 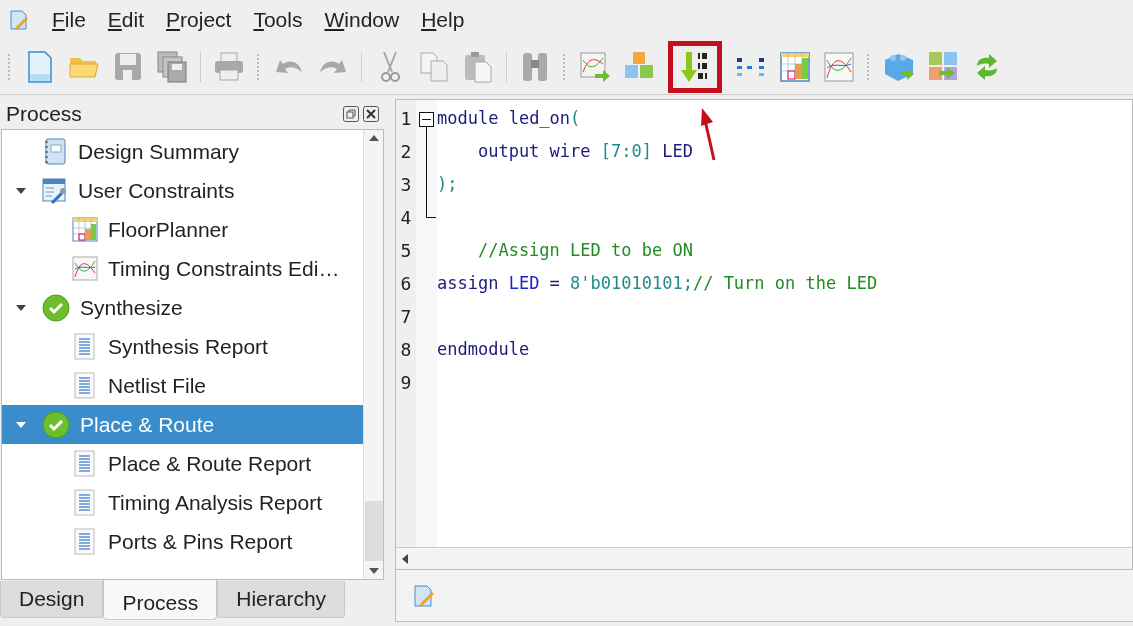 What do you see at coordinates (443, 20) in the screenshot?
I see `menu-item: Help` at bounding box center [443, 20].